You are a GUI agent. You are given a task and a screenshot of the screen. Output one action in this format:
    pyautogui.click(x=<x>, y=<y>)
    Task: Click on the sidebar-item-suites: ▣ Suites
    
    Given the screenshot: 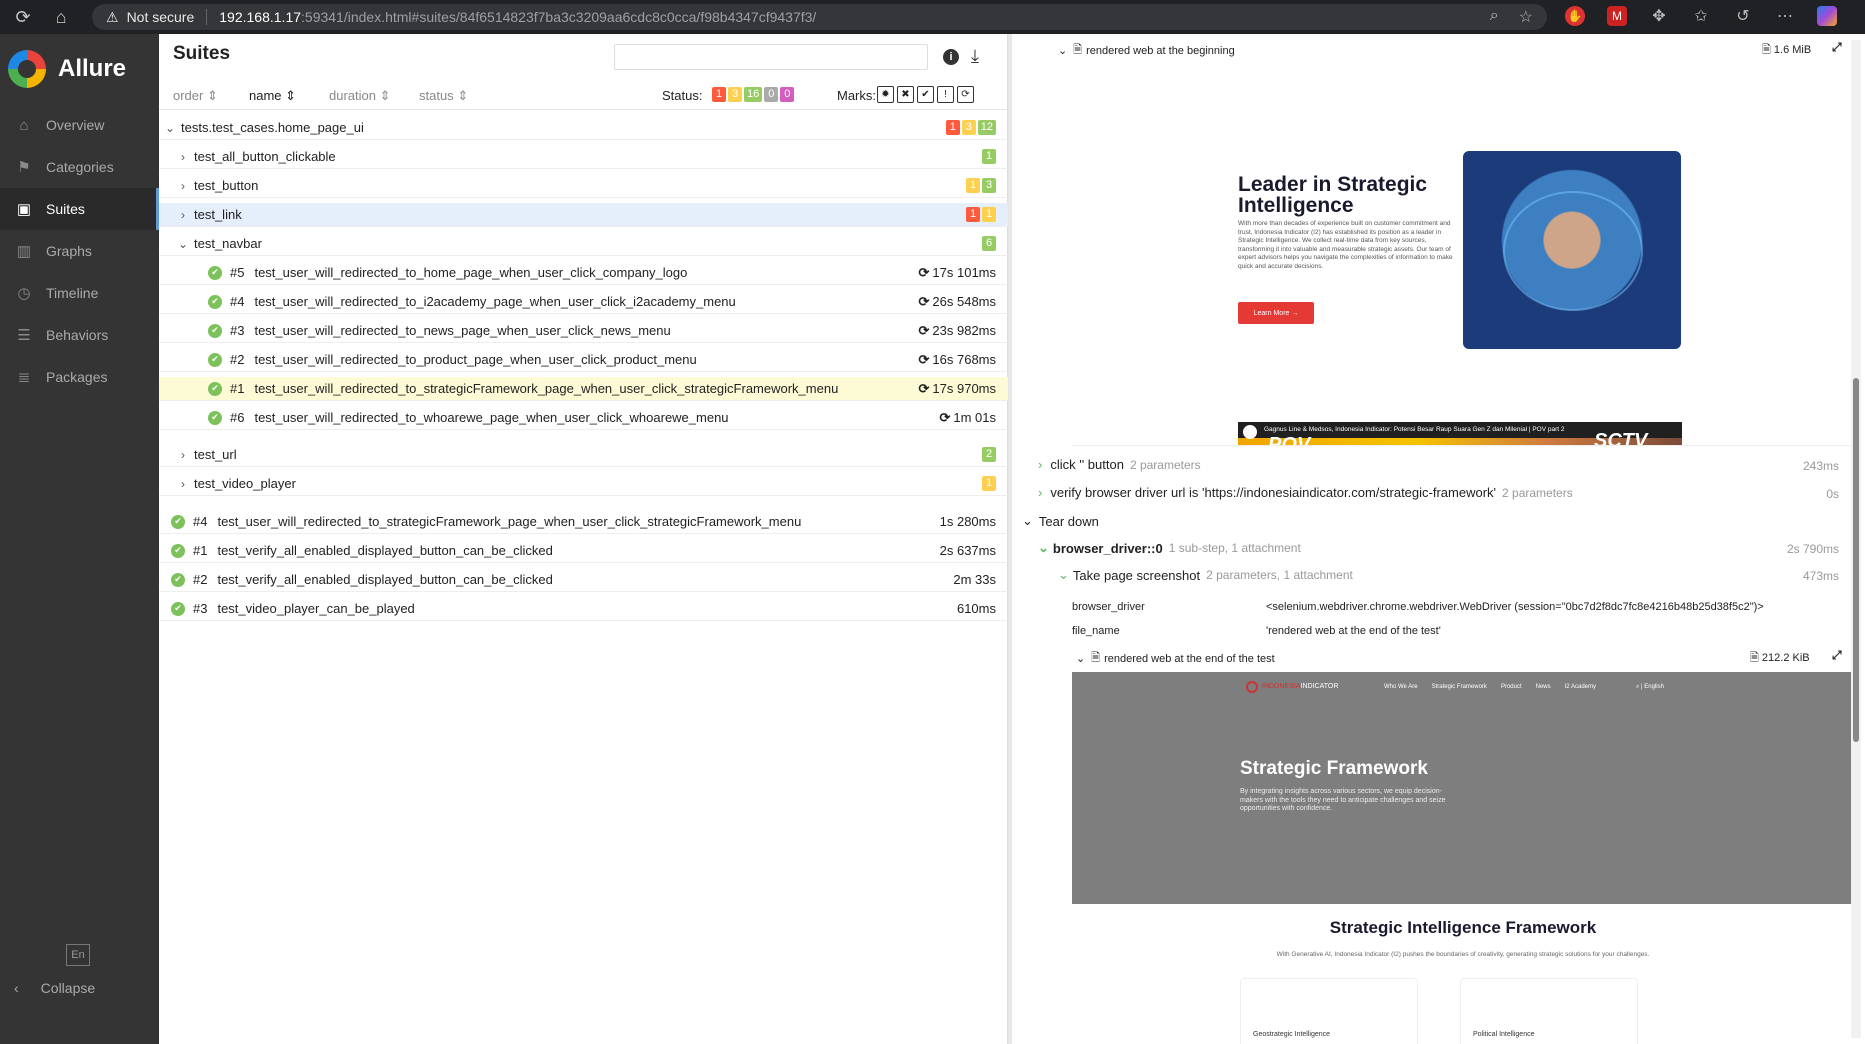 What is the action you would take?
    pyautogui.click(x=79, y=209)
    